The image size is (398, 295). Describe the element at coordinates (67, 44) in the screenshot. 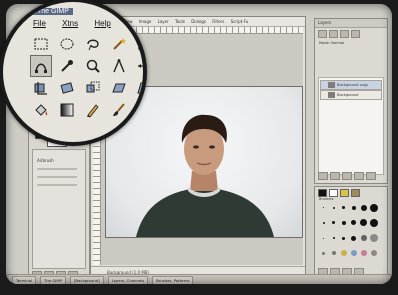

I see `ellipse-select-icon` at that location.